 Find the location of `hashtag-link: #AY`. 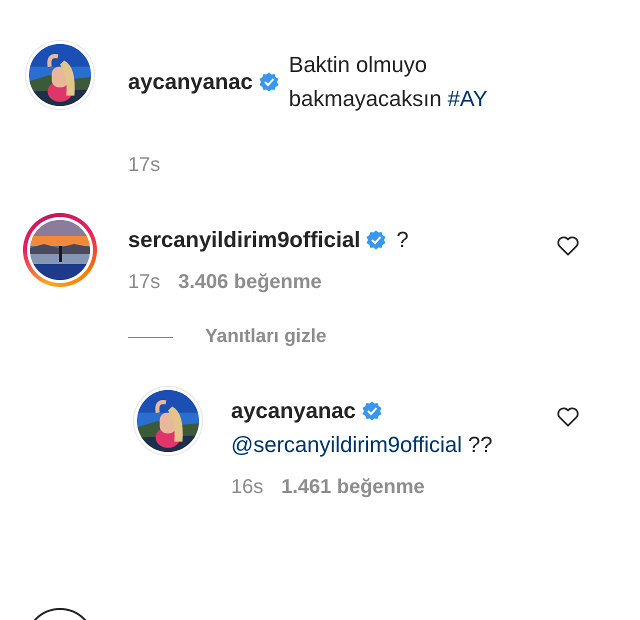

hashtag-link: #AY is located at coordinates (468, 98).